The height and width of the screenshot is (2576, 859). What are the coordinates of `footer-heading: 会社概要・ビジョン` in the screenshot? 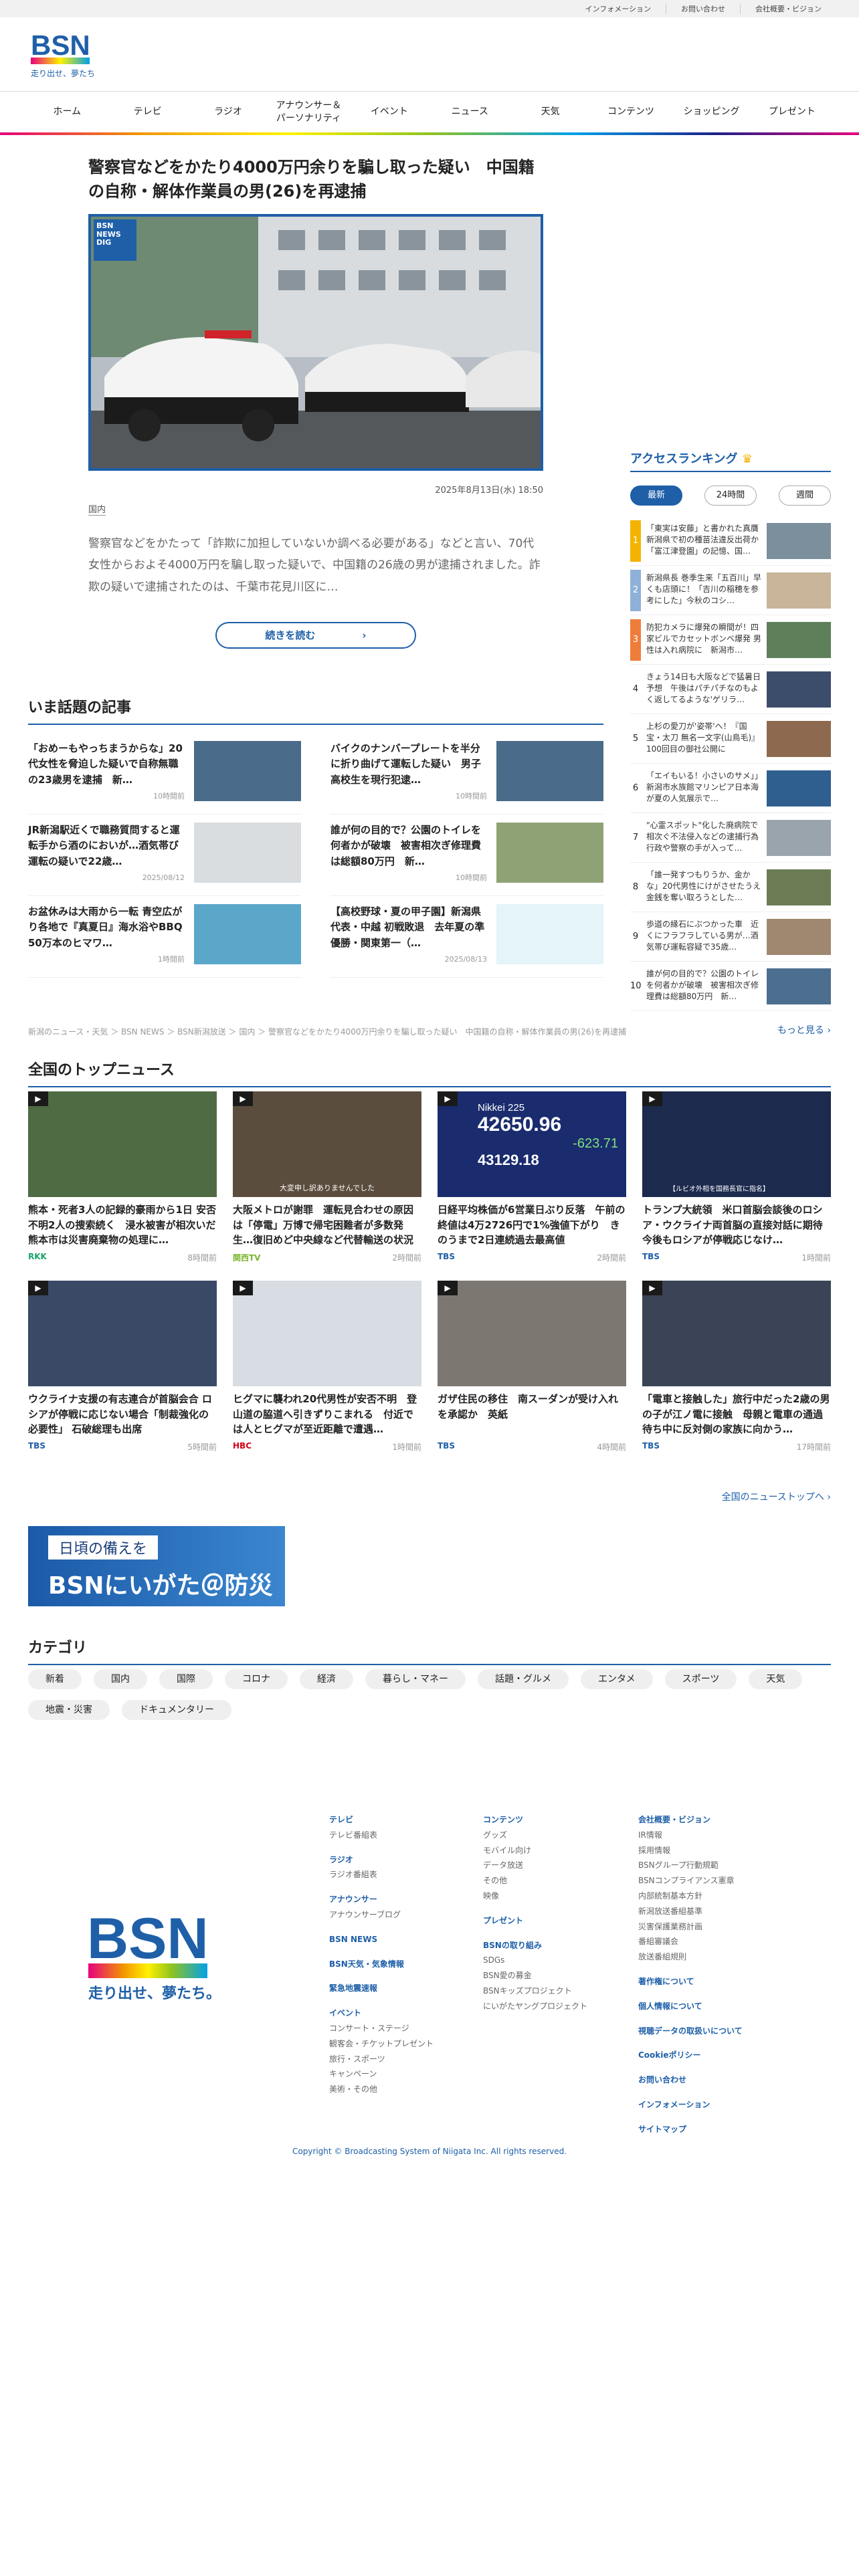 It's located at (691, 1820).